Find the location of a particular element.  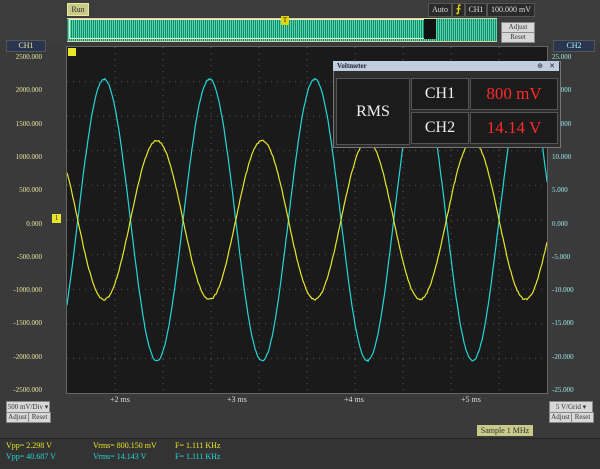

voltmeter-ch2-label: CH2 is located at coordinates (440, 128).